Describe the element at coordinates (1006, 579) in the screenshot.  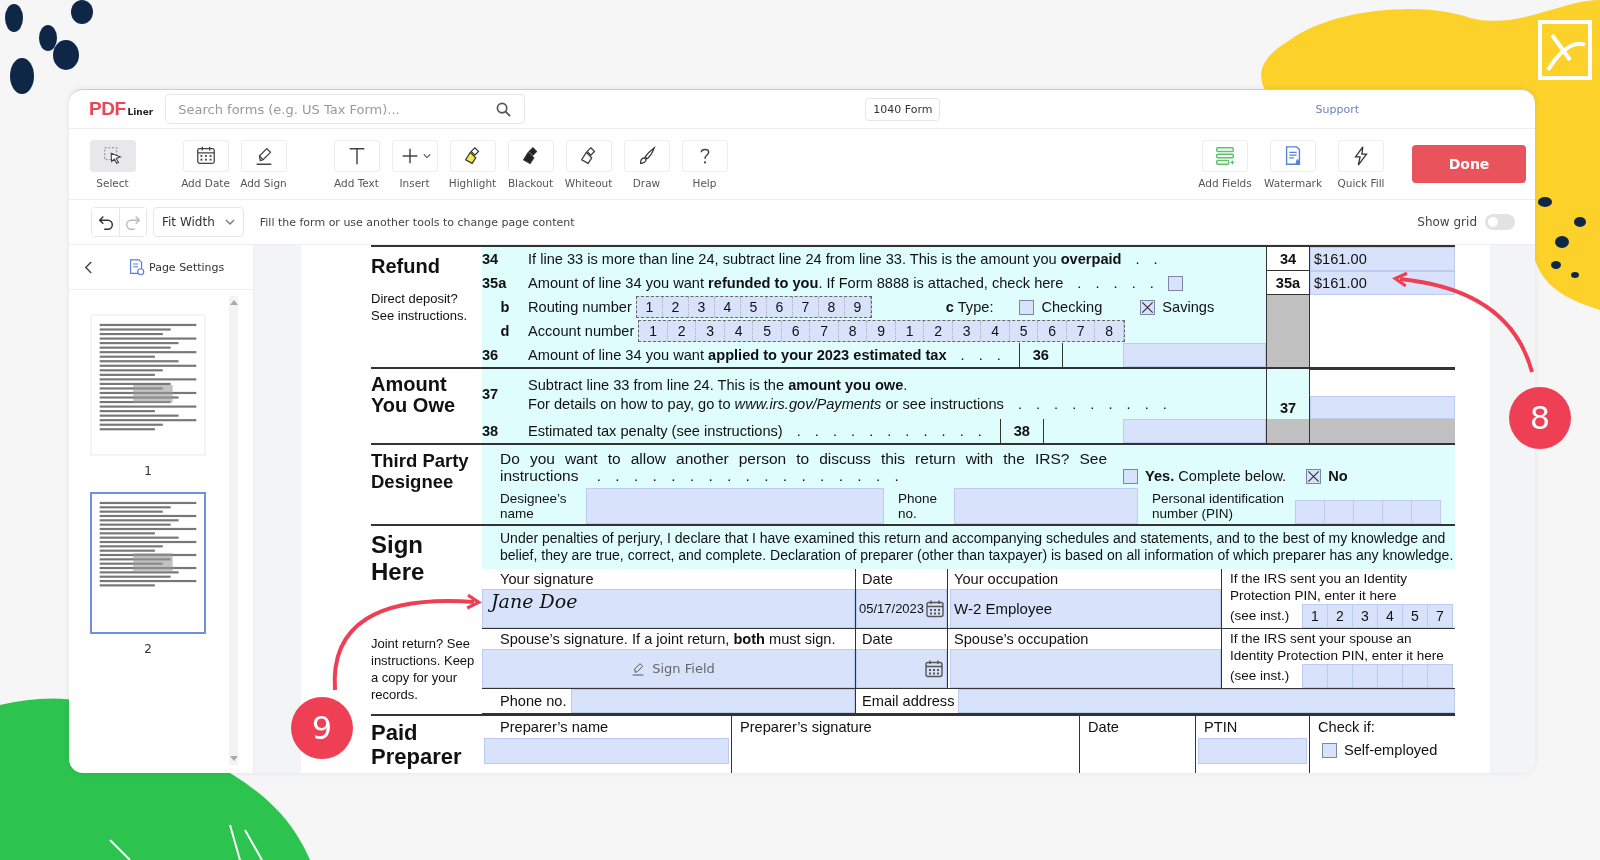
I see `field-label: Your occupation` at that location.